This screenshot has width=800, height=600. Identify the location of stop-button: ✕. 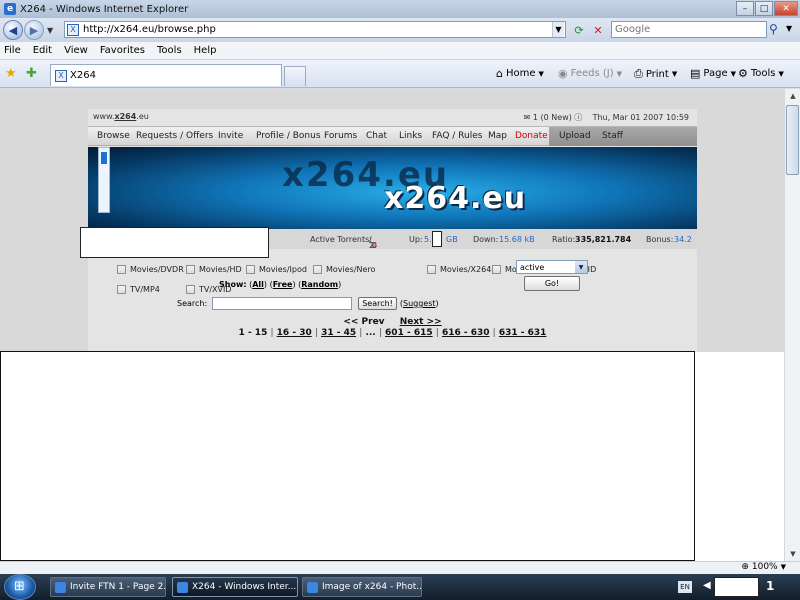
(598, 30).